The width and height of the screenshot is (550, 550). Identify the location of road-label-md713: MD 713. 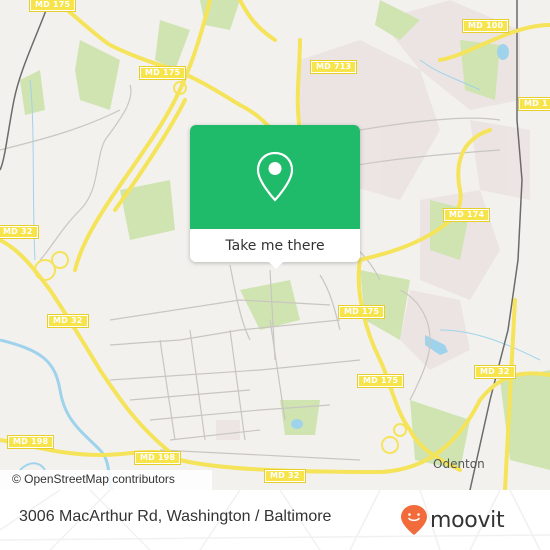
(333, 67).